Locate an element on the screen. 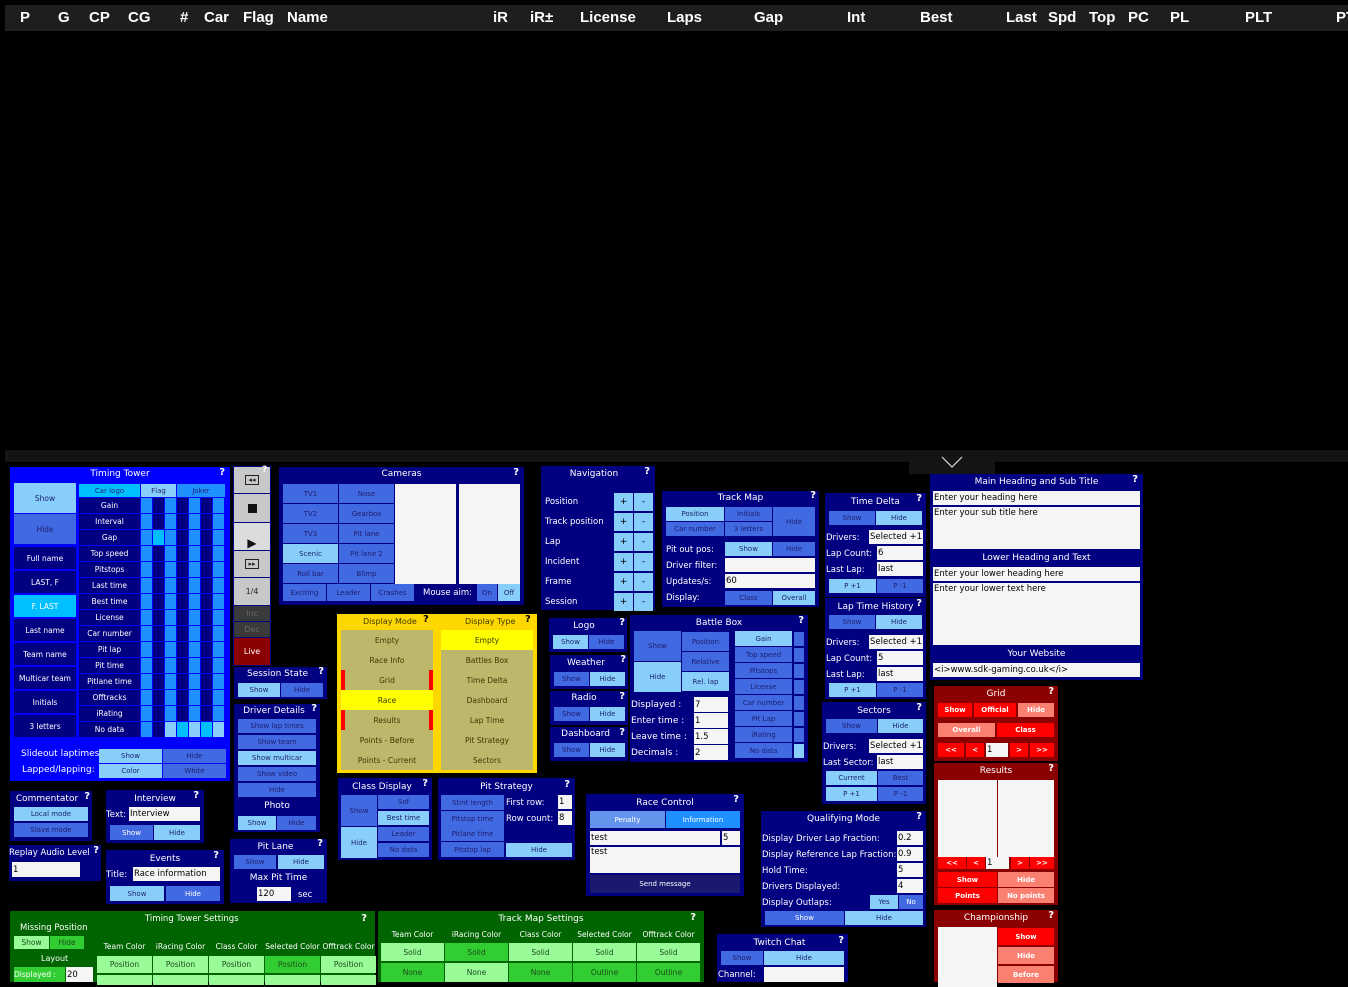  battle-field-pit-lap: Pit Lap is located at coordinates (763, 718).